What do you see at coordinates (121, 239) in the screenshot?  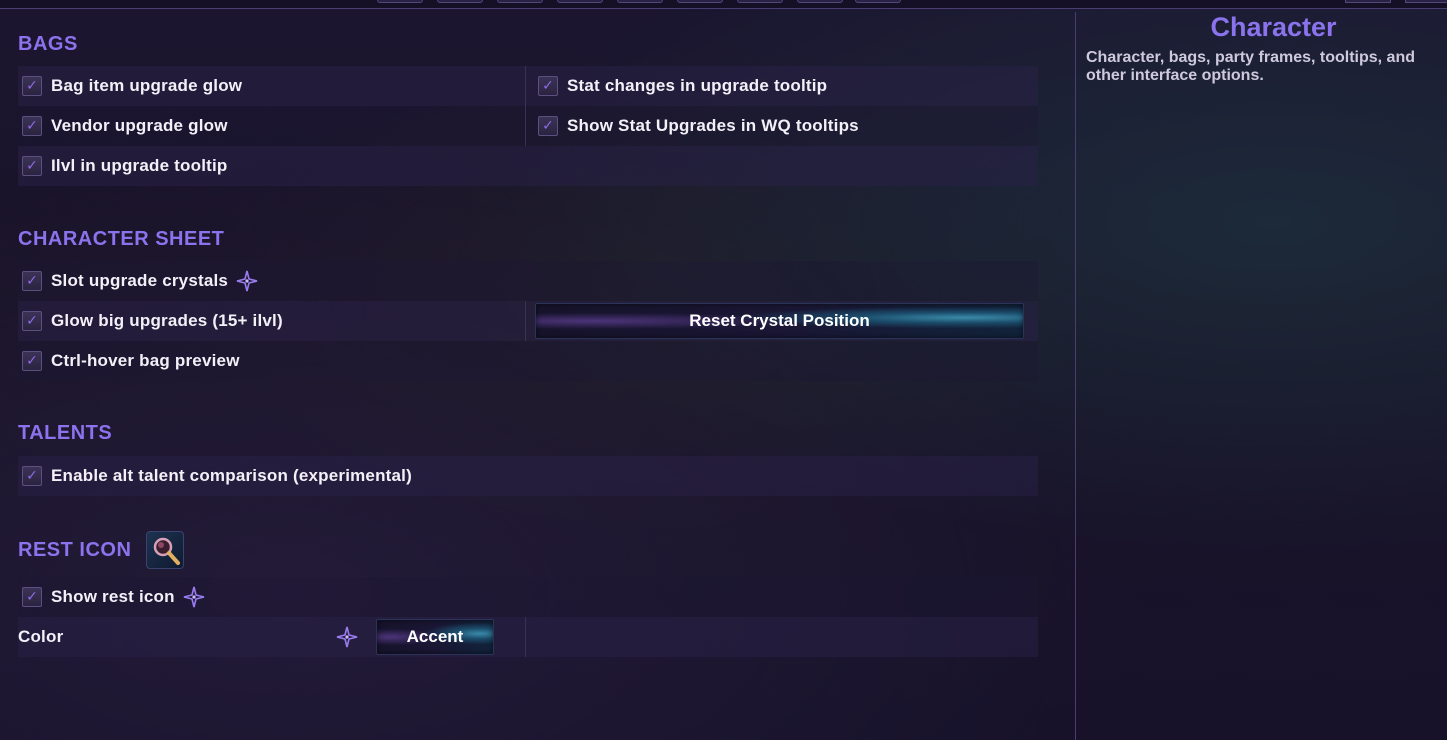 I see `section-title-character-sheet: CHARACTER SHEET` at bounding box center [121, 239].